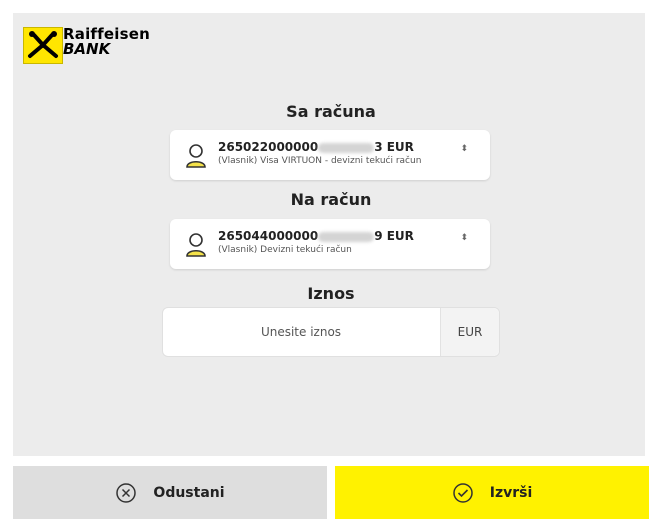 The height and width of the screenshot is (519, 649). What do you see at coordinates (43, 45) in the screenshot?
I see `raiffeisen-logo-icon` at bounding box center [43, 45].